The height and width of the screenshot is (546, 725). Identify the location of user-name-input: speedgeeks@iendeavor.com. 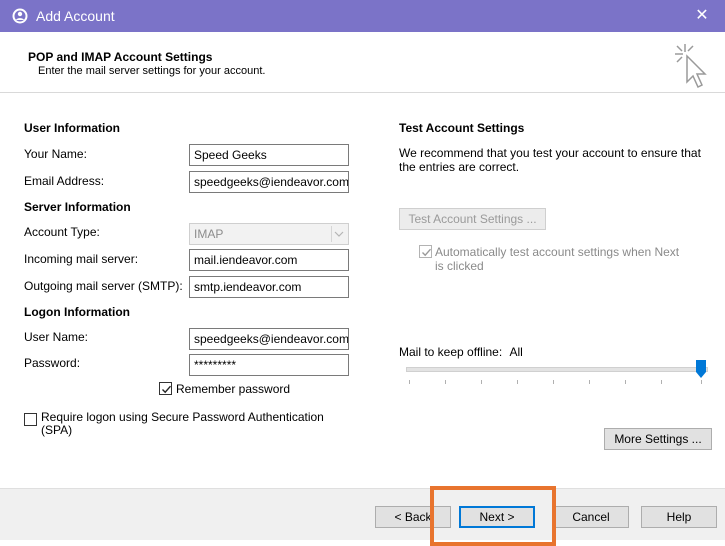
(269, 339).